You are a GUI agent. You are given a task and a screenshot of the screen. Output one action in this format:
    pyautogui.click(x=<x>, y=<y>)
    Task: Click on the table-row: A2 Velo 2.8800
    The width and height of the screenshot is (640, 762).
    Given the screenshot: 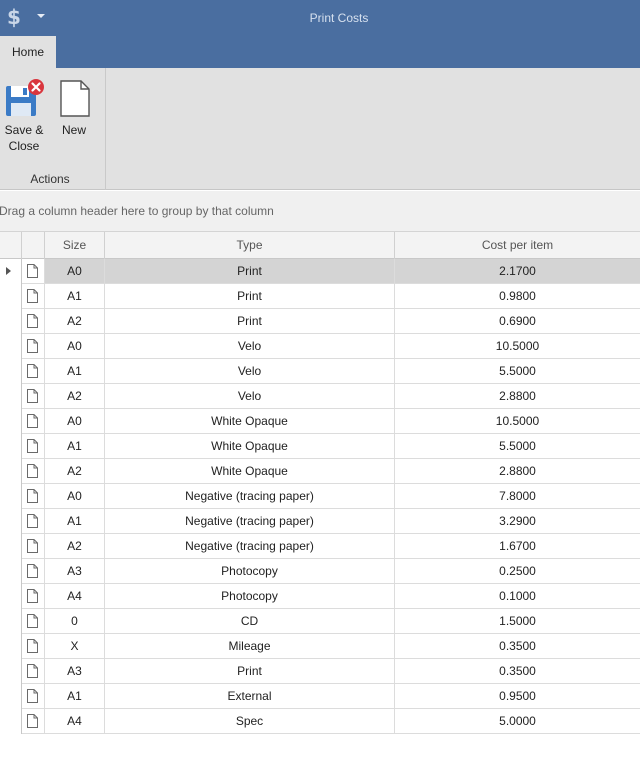 What is the action you would take?
    pyautogui.click(x=320, y=396)
    